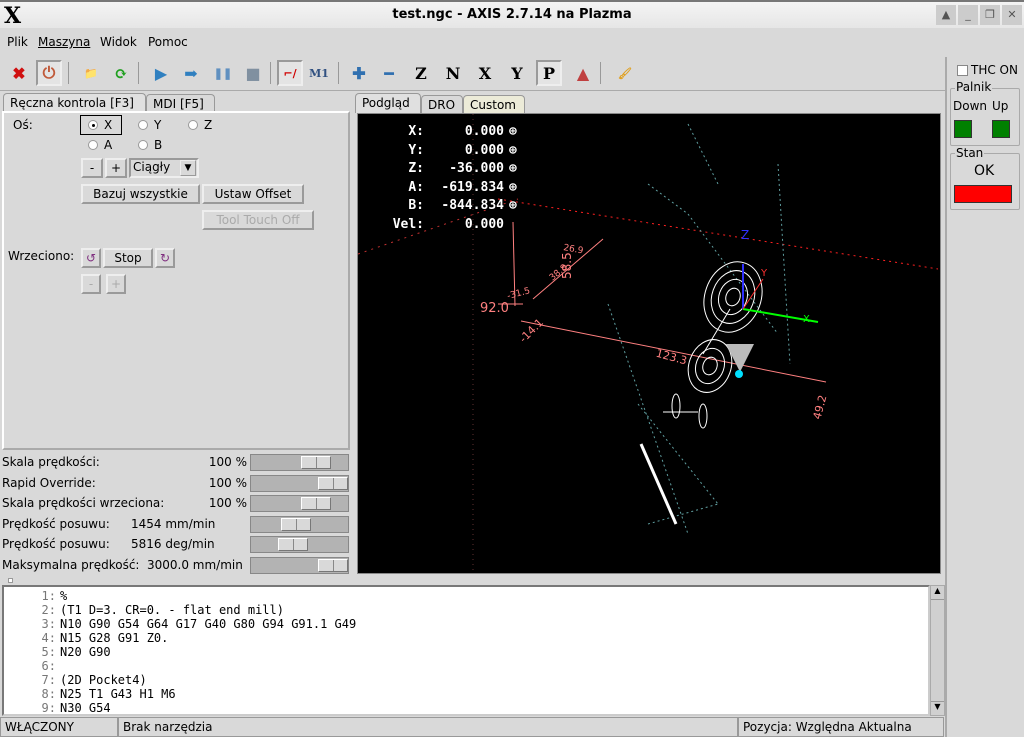 The image size is (1024, 737). Describe the element at coordinates (118, 42) in the screenshot. I see `menu-widok: Widok` at that location.